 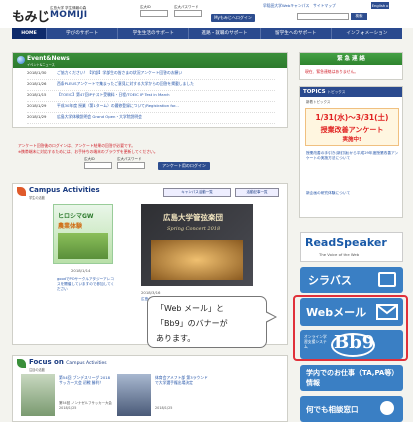 I want to click on topic-text-2: 新企画の研究体験について, so click(x=353, y=193).